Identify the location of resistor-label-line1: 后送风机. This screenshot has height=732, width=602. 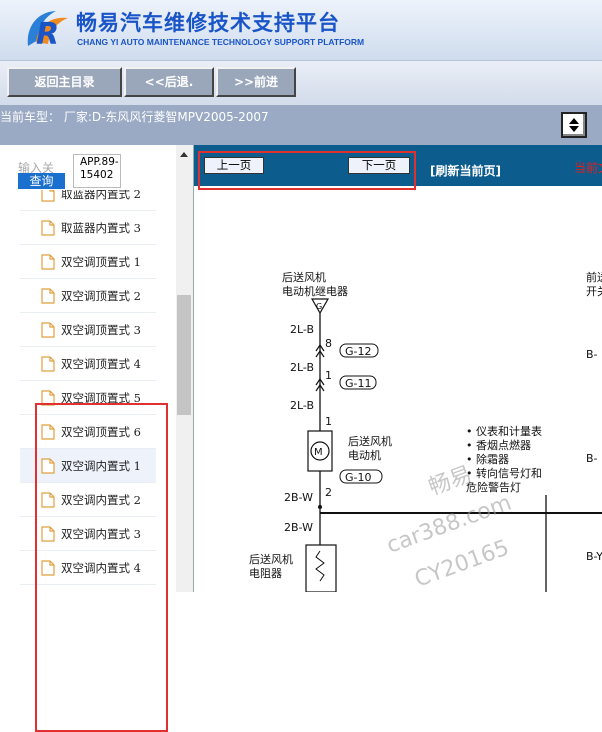
(271, 559).